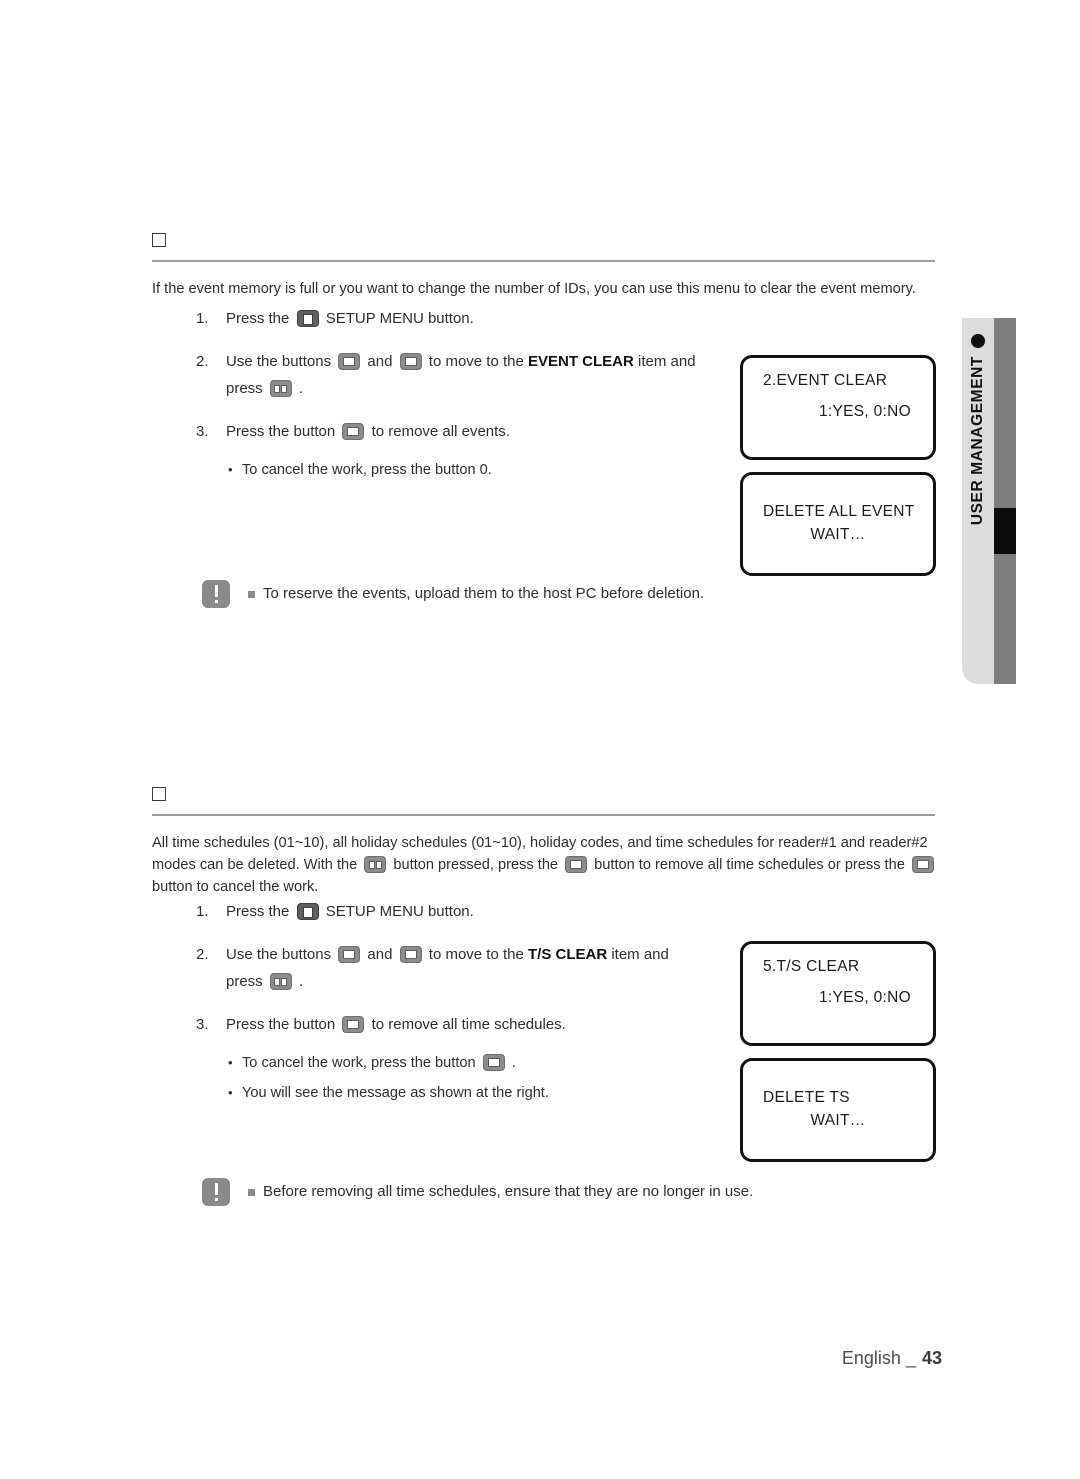  I want to click on side-tab-user-management: USER MANAGEMENT, so click(989, 501).